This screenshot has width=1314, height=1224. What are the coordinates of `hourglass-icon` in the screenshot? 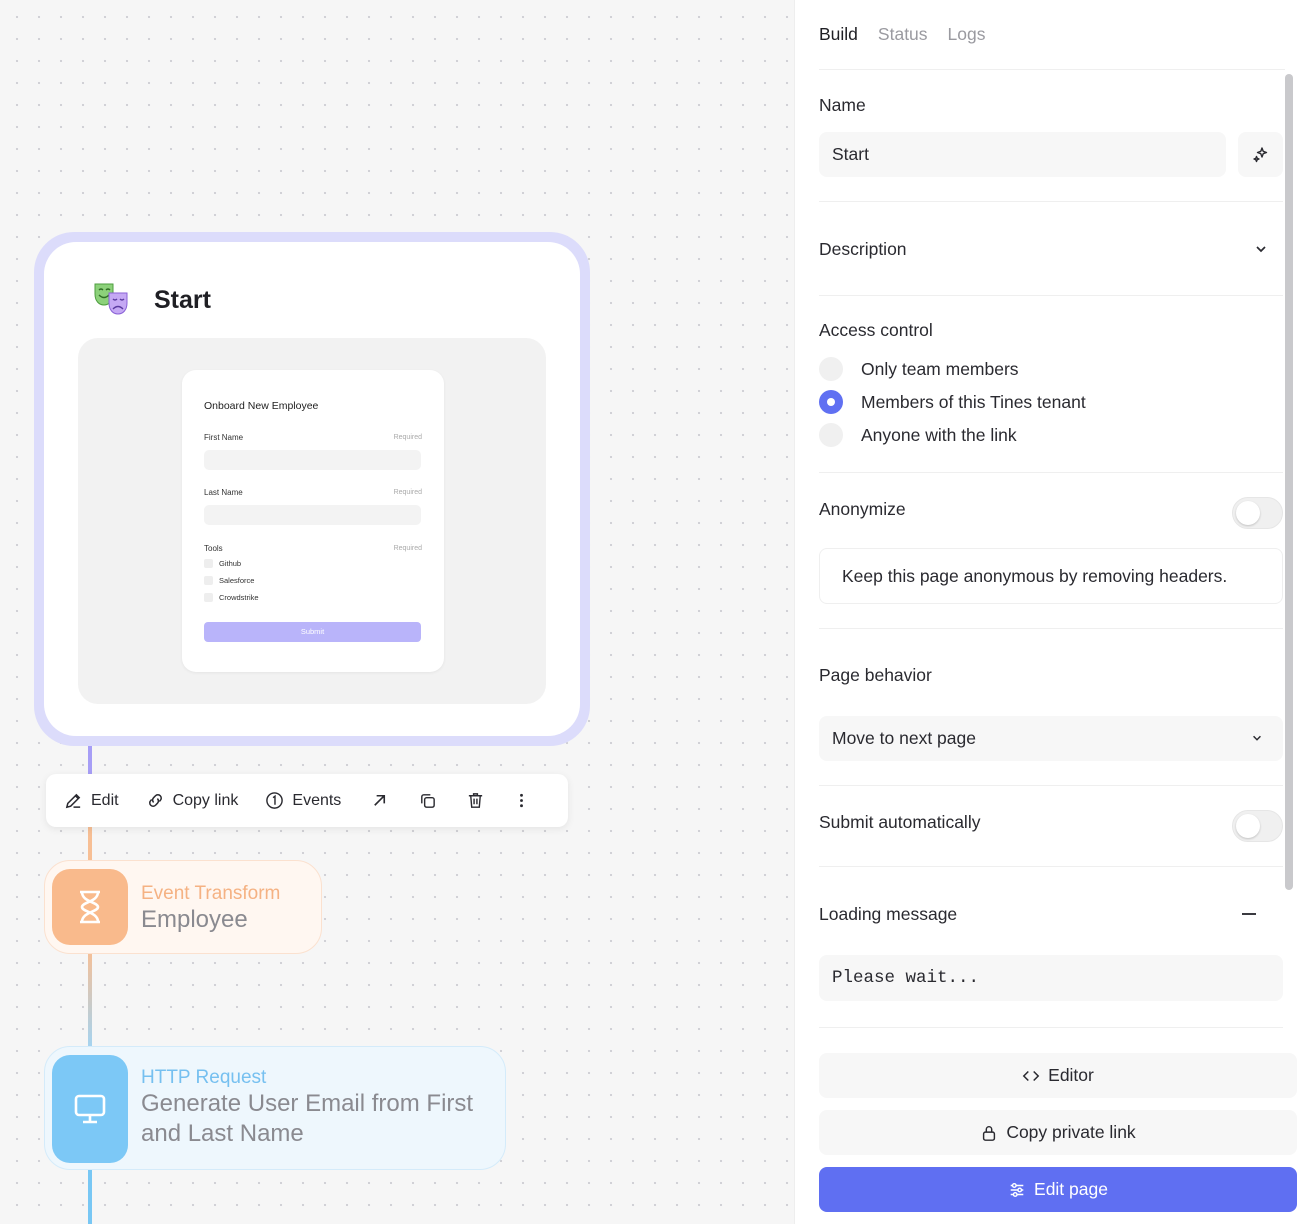 It's located at (90, 907).